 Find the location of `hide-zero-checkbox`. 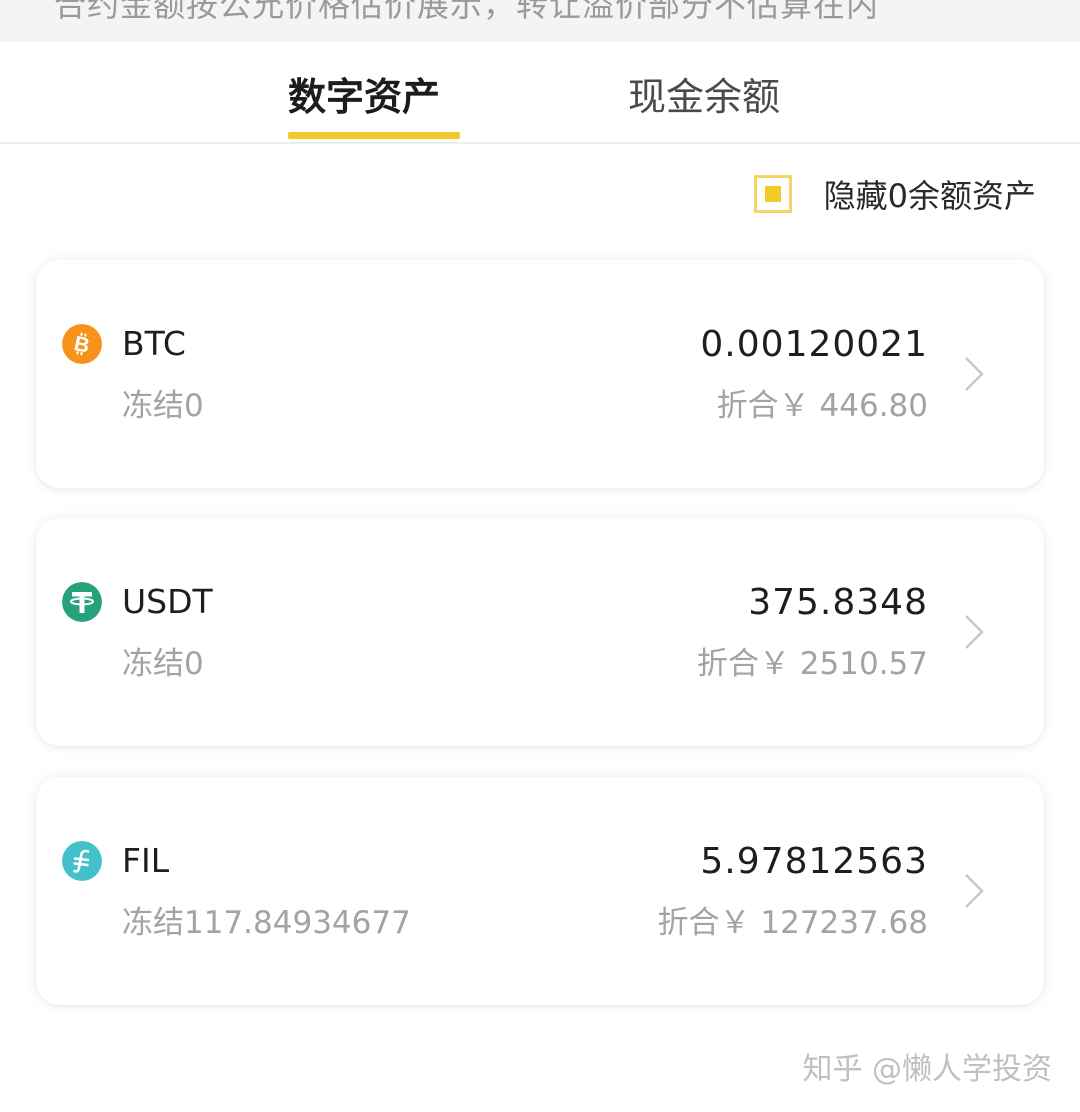

hide-zero-checkbox is located at coordinates (772, 194).